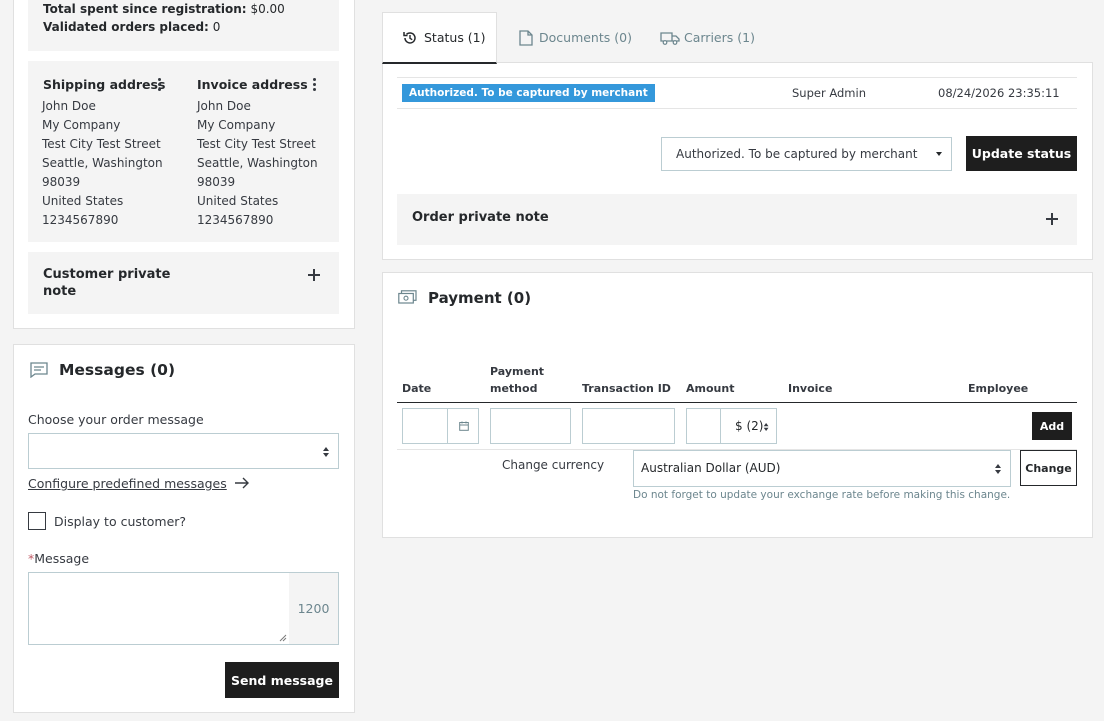 The width and height of the screenshot is (1104, 721). What do you see at coordinates (998, 388) in the screenshot?
I see `column-employee: Employee` at bounding box center [998, 388].